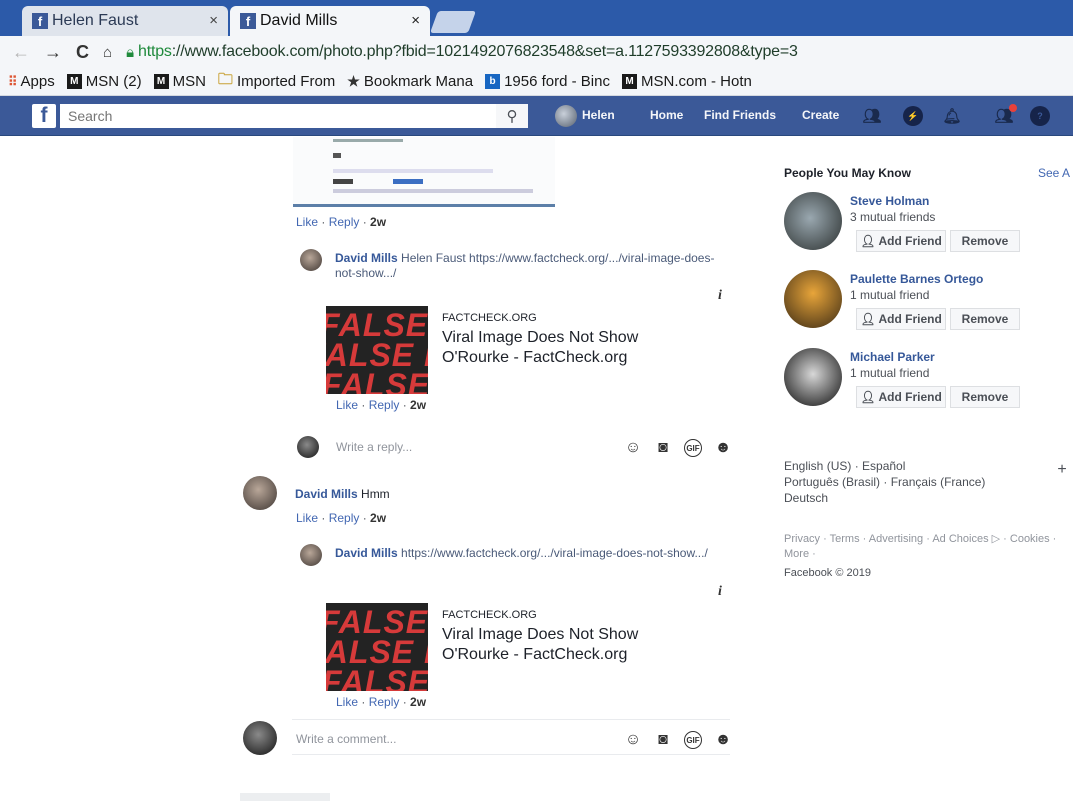  I want to click on bookmark-msn-com: M MSN.com - Hotn, so click(686, 81).